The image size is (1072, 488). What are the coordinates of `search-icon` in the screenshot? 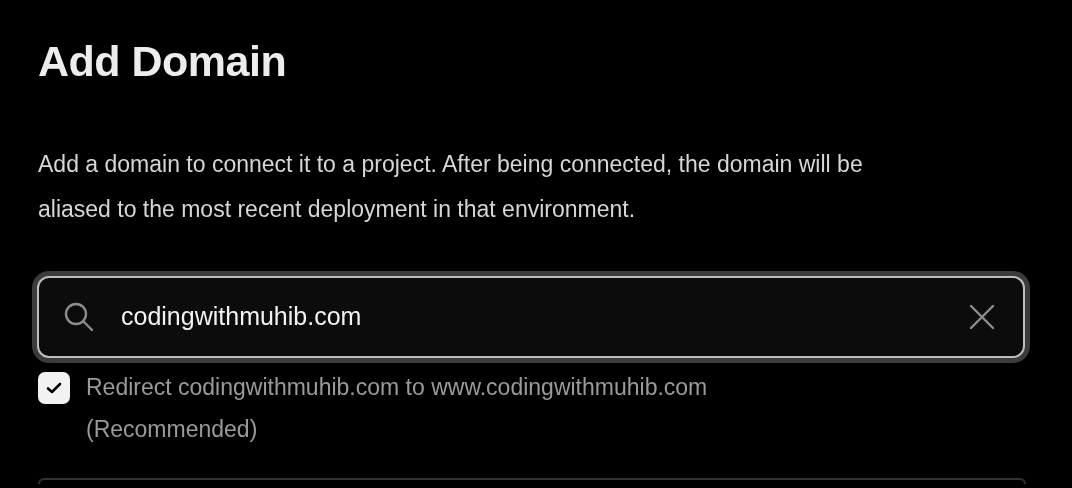 It's located at (79, 316).